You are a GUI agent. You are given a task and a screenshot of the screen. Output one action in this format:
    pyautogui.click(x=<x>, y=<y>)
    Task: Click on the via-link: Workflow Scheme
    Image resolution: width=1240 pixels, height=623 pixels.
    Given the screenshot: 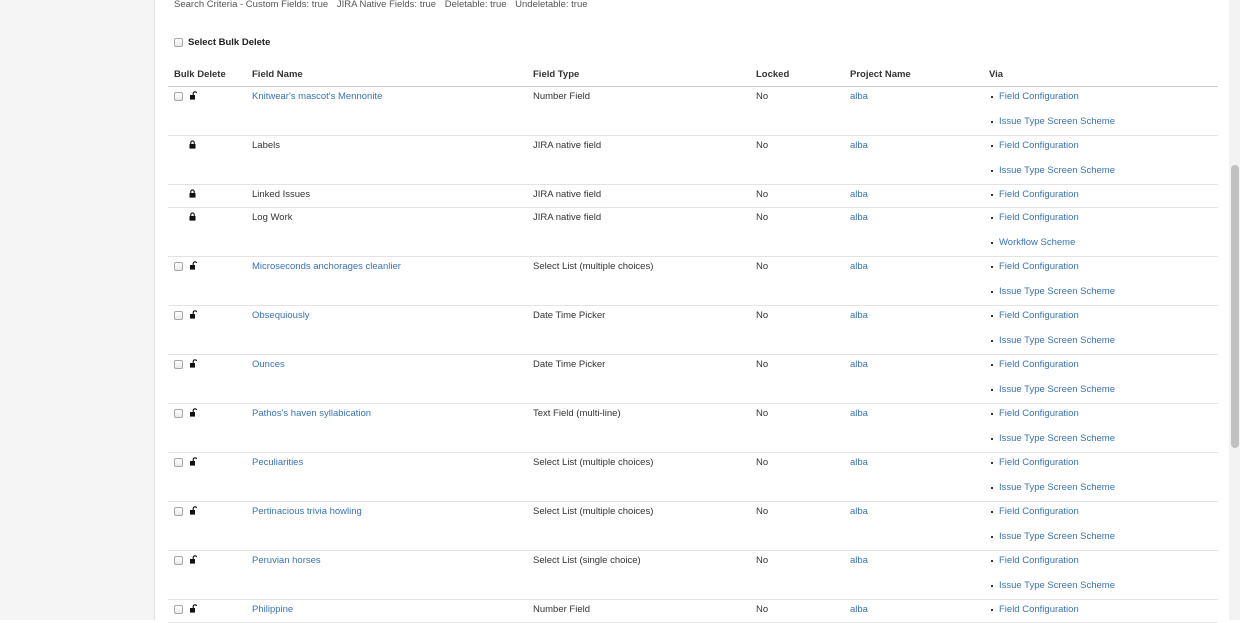 What is the action you would take?
    pyautogui.click(x=1037, y=242)
    